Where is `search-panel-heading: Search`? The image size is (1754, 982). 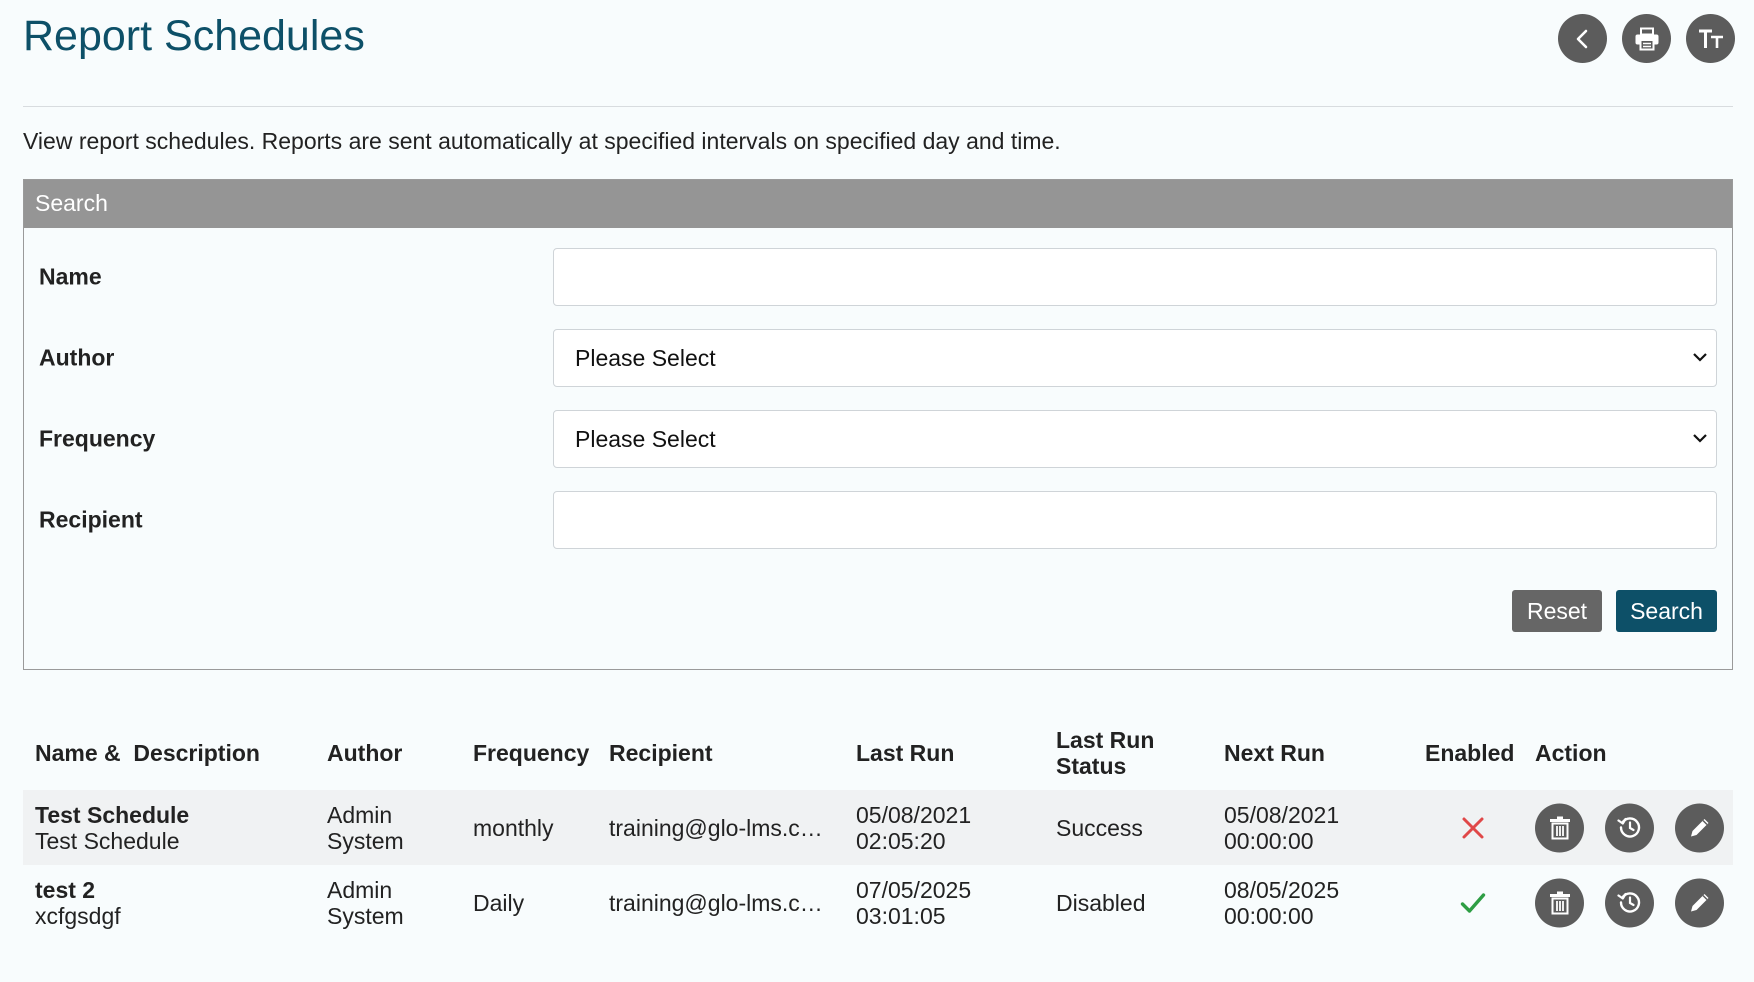 search-panel-heading: Search is located at coordinates (878, 204).